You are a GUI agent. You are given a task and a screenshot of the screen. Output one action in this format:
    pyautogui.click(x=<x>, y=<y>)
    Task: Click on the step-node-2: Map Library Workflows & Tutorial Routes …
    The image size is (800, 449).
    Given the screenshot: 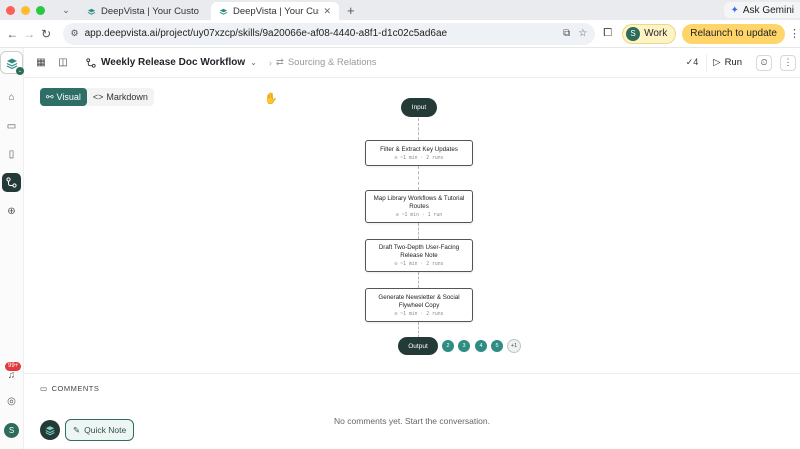 What is the action you would take?
    pyautogui.click(x=419, y=206)
    